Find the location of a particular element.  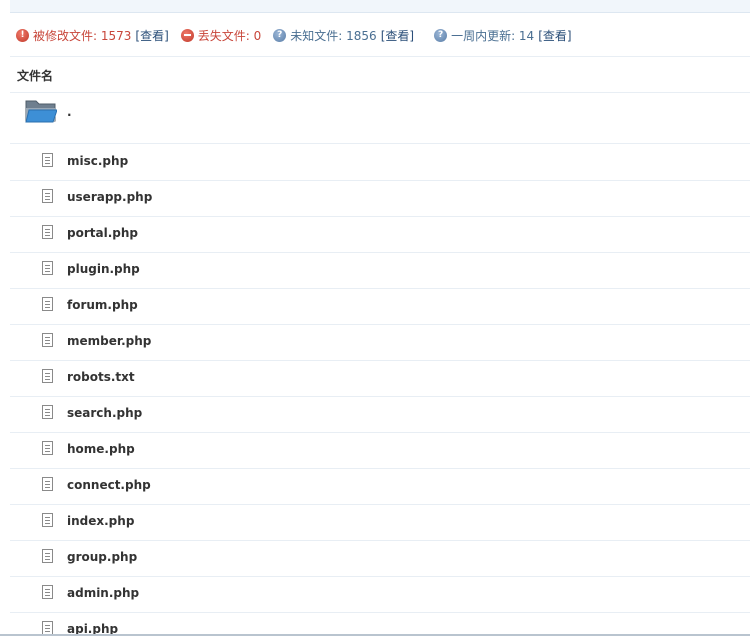

stat-unknown-label: 未知文件: 1856 is located at coordinates (333, 35).